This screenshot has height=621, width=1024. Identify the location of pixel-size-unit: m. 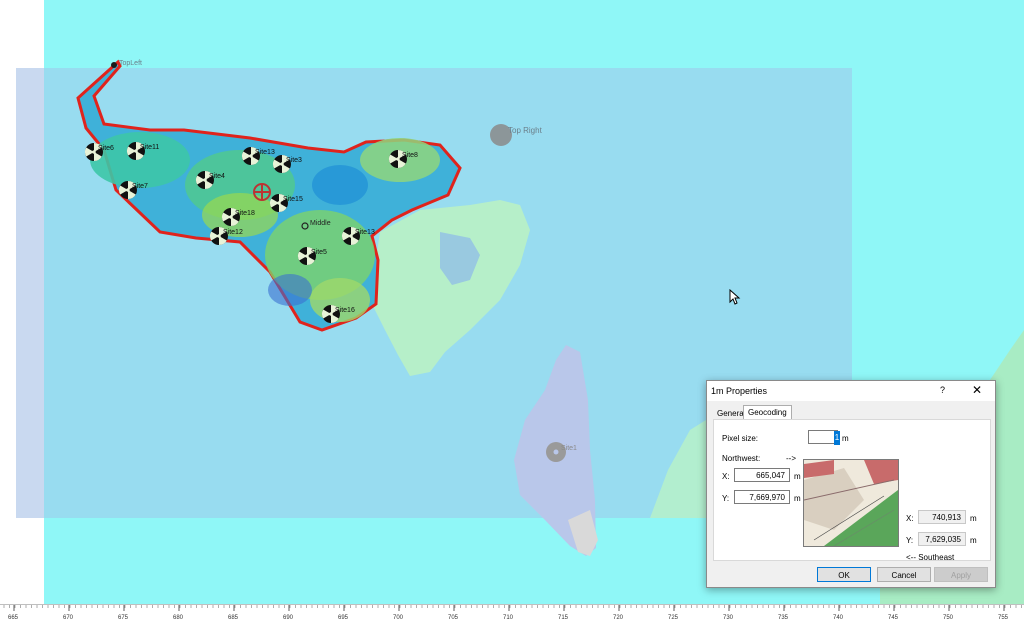
(845, 438).